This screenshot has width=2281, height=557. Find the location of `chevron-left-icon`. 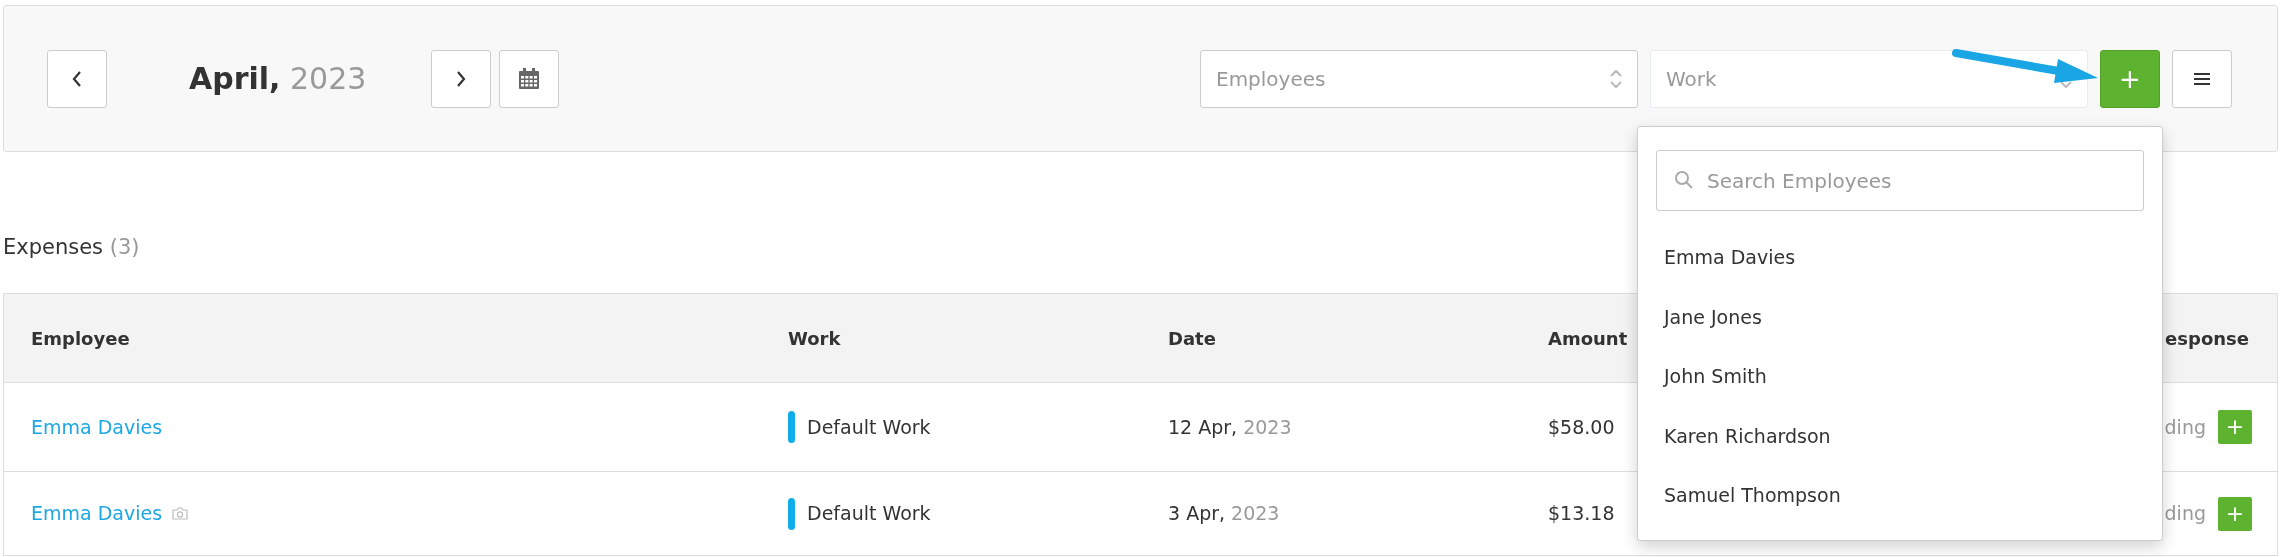

chevron-left-icon is located at coordinates (77, 78).